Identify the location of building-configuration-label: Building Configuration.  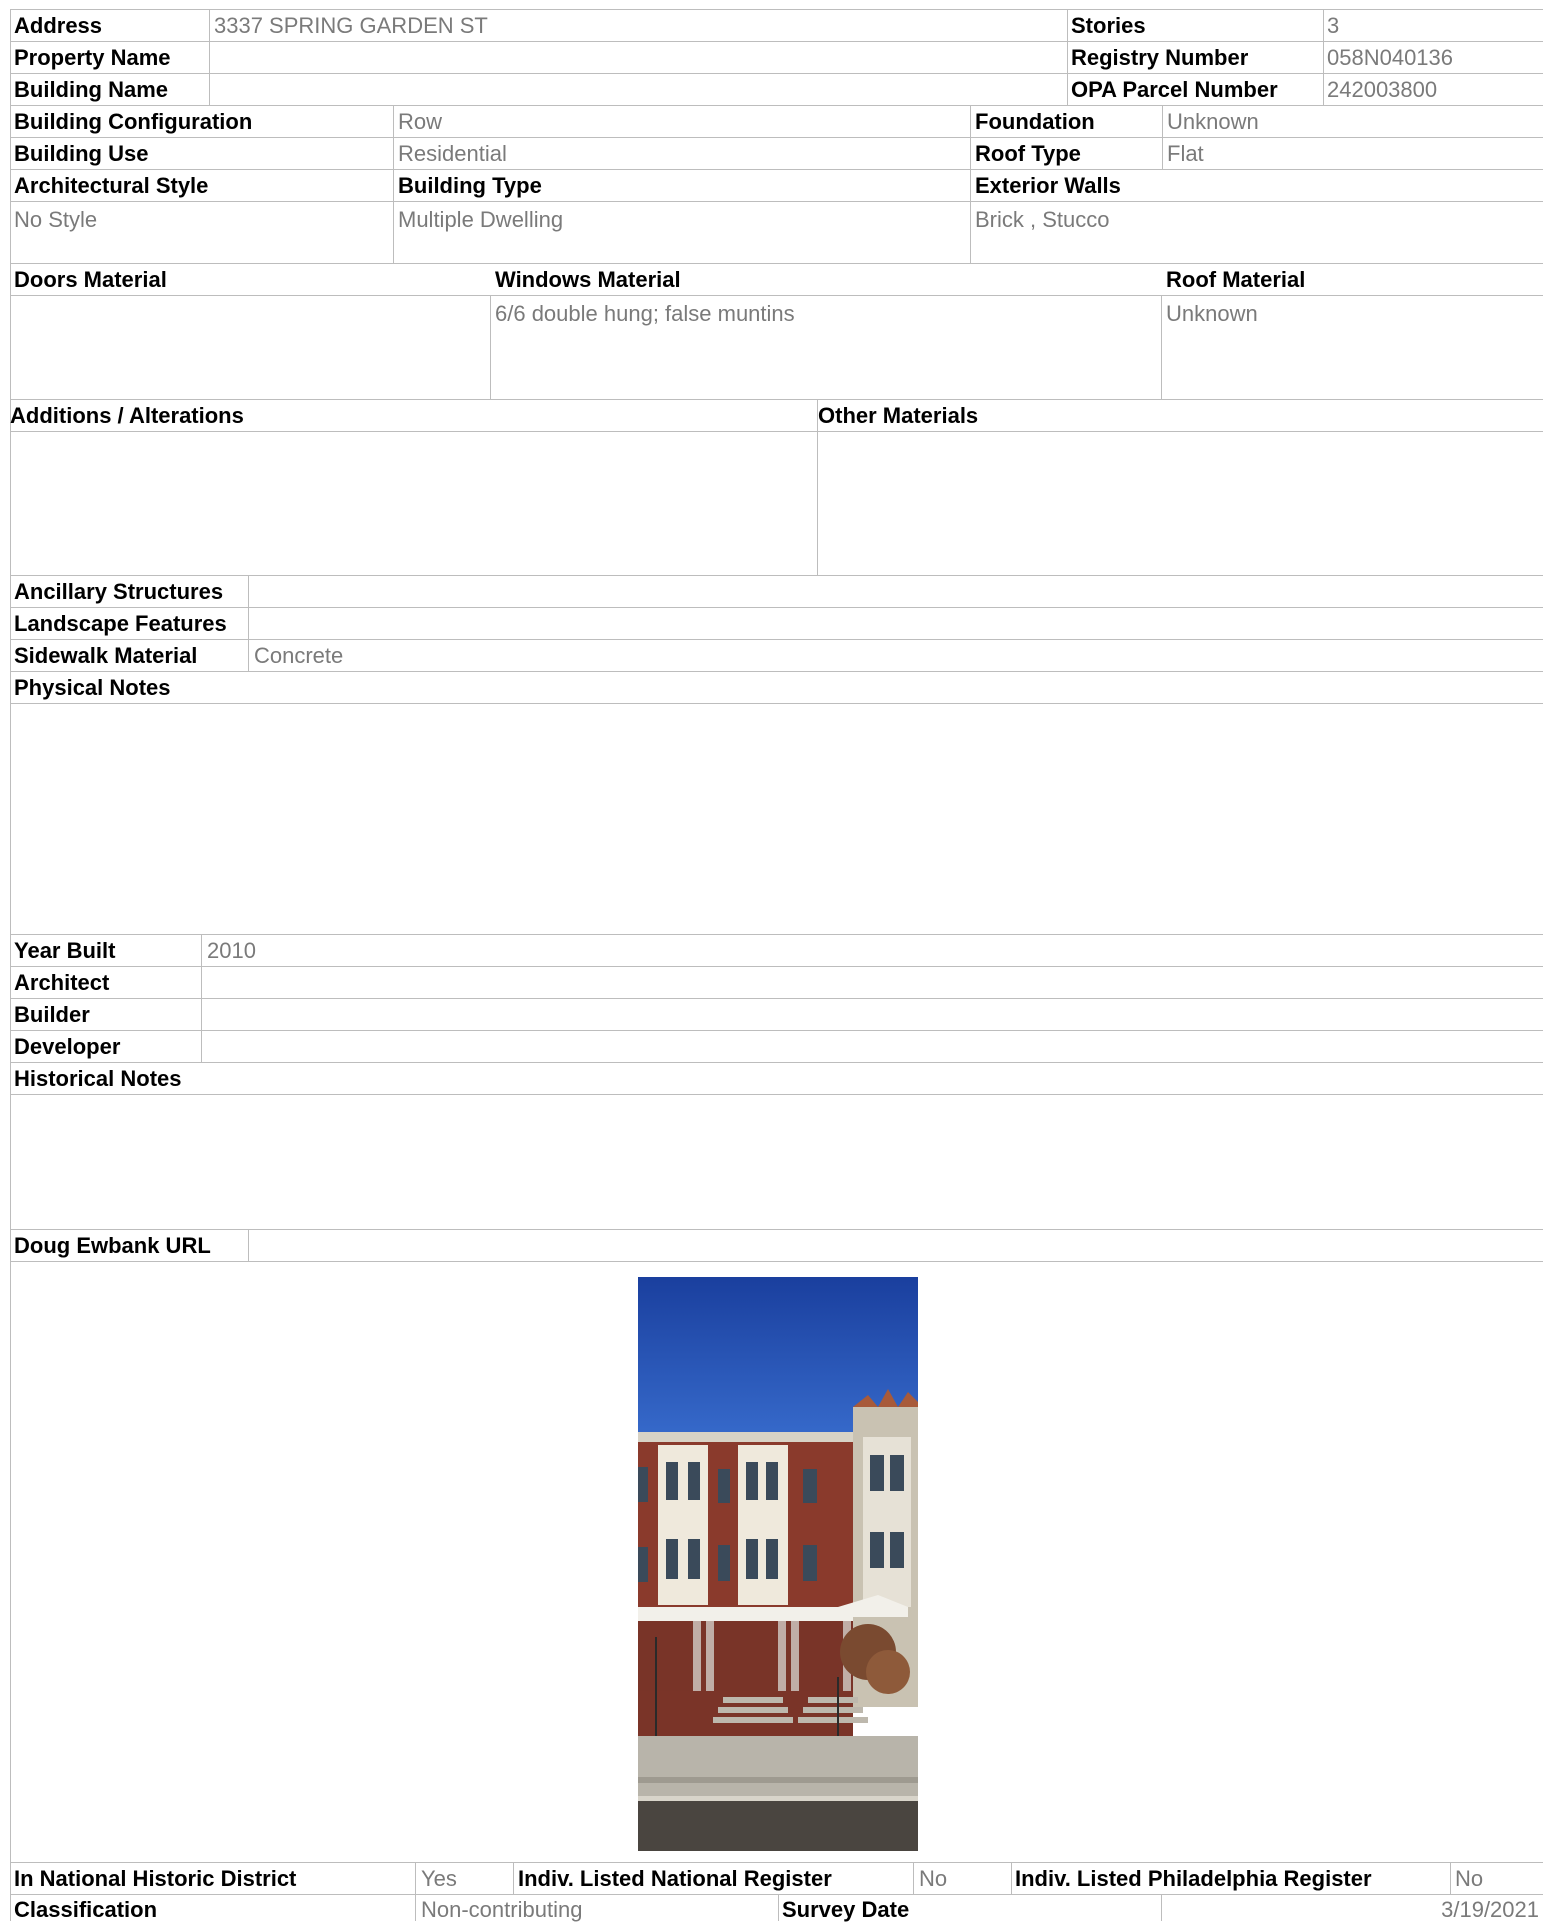
(133, 121).